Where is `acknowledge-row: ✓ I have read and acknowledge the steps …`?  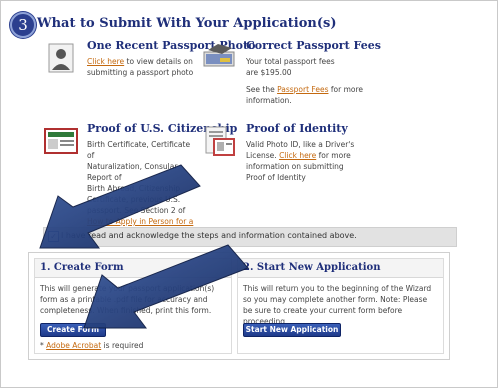
acknowledge-row: ✓ I have read and acknowledge the steps … is located at coordinates (250, 237).